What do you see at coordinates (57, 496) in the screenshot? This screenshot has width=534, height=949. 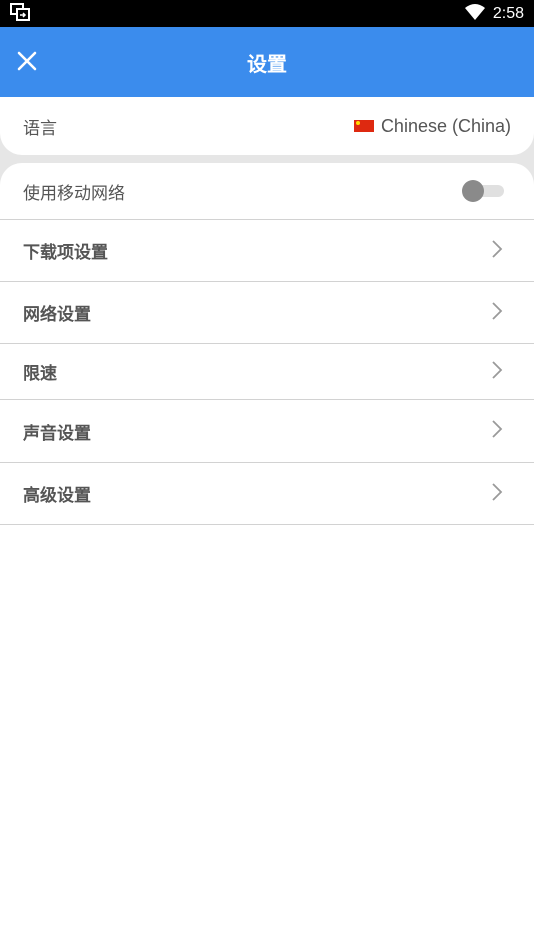 I see `settings-item-label: 高级设置` at bounding box center [57, 496].